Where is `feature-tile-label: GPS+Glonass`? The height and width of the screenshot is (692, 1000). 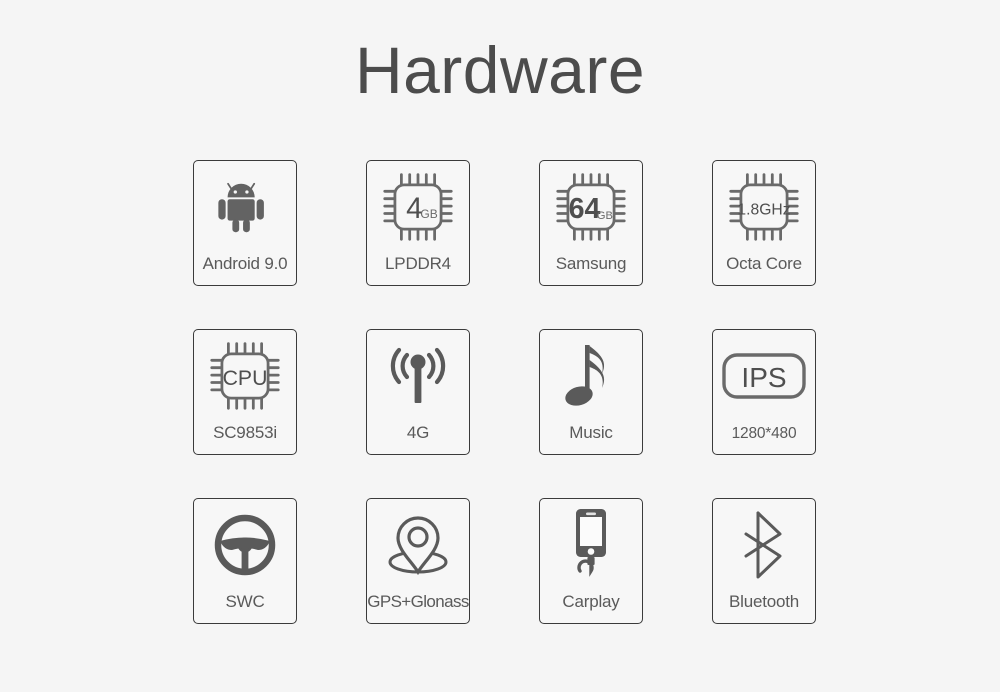
feature-tile-label: GPS+Glonass is located at coordinates (418, 601).